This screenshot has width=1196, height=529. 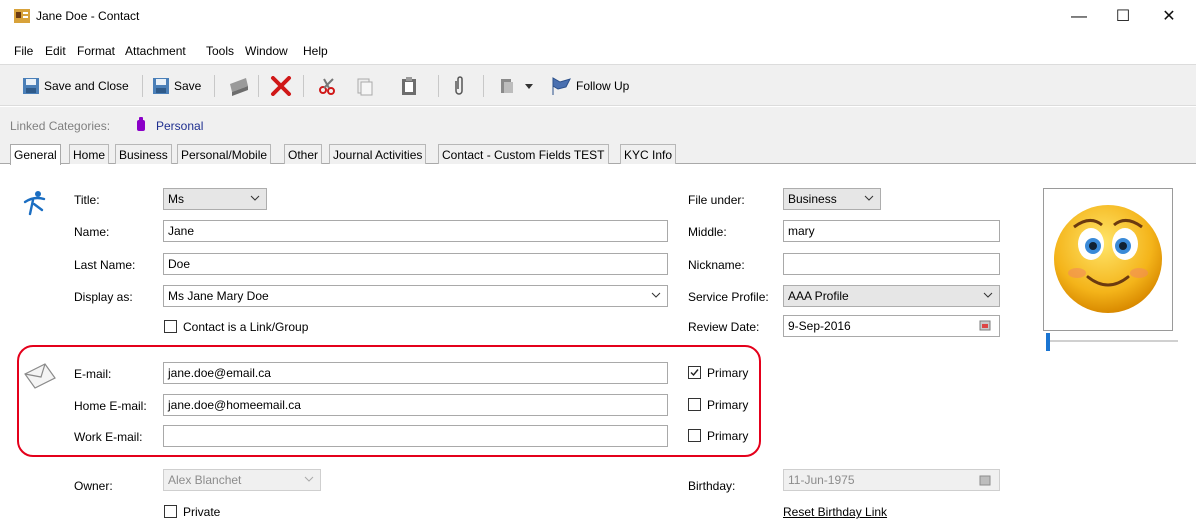 I want to click on paste-button, so click(x=409, y=86).